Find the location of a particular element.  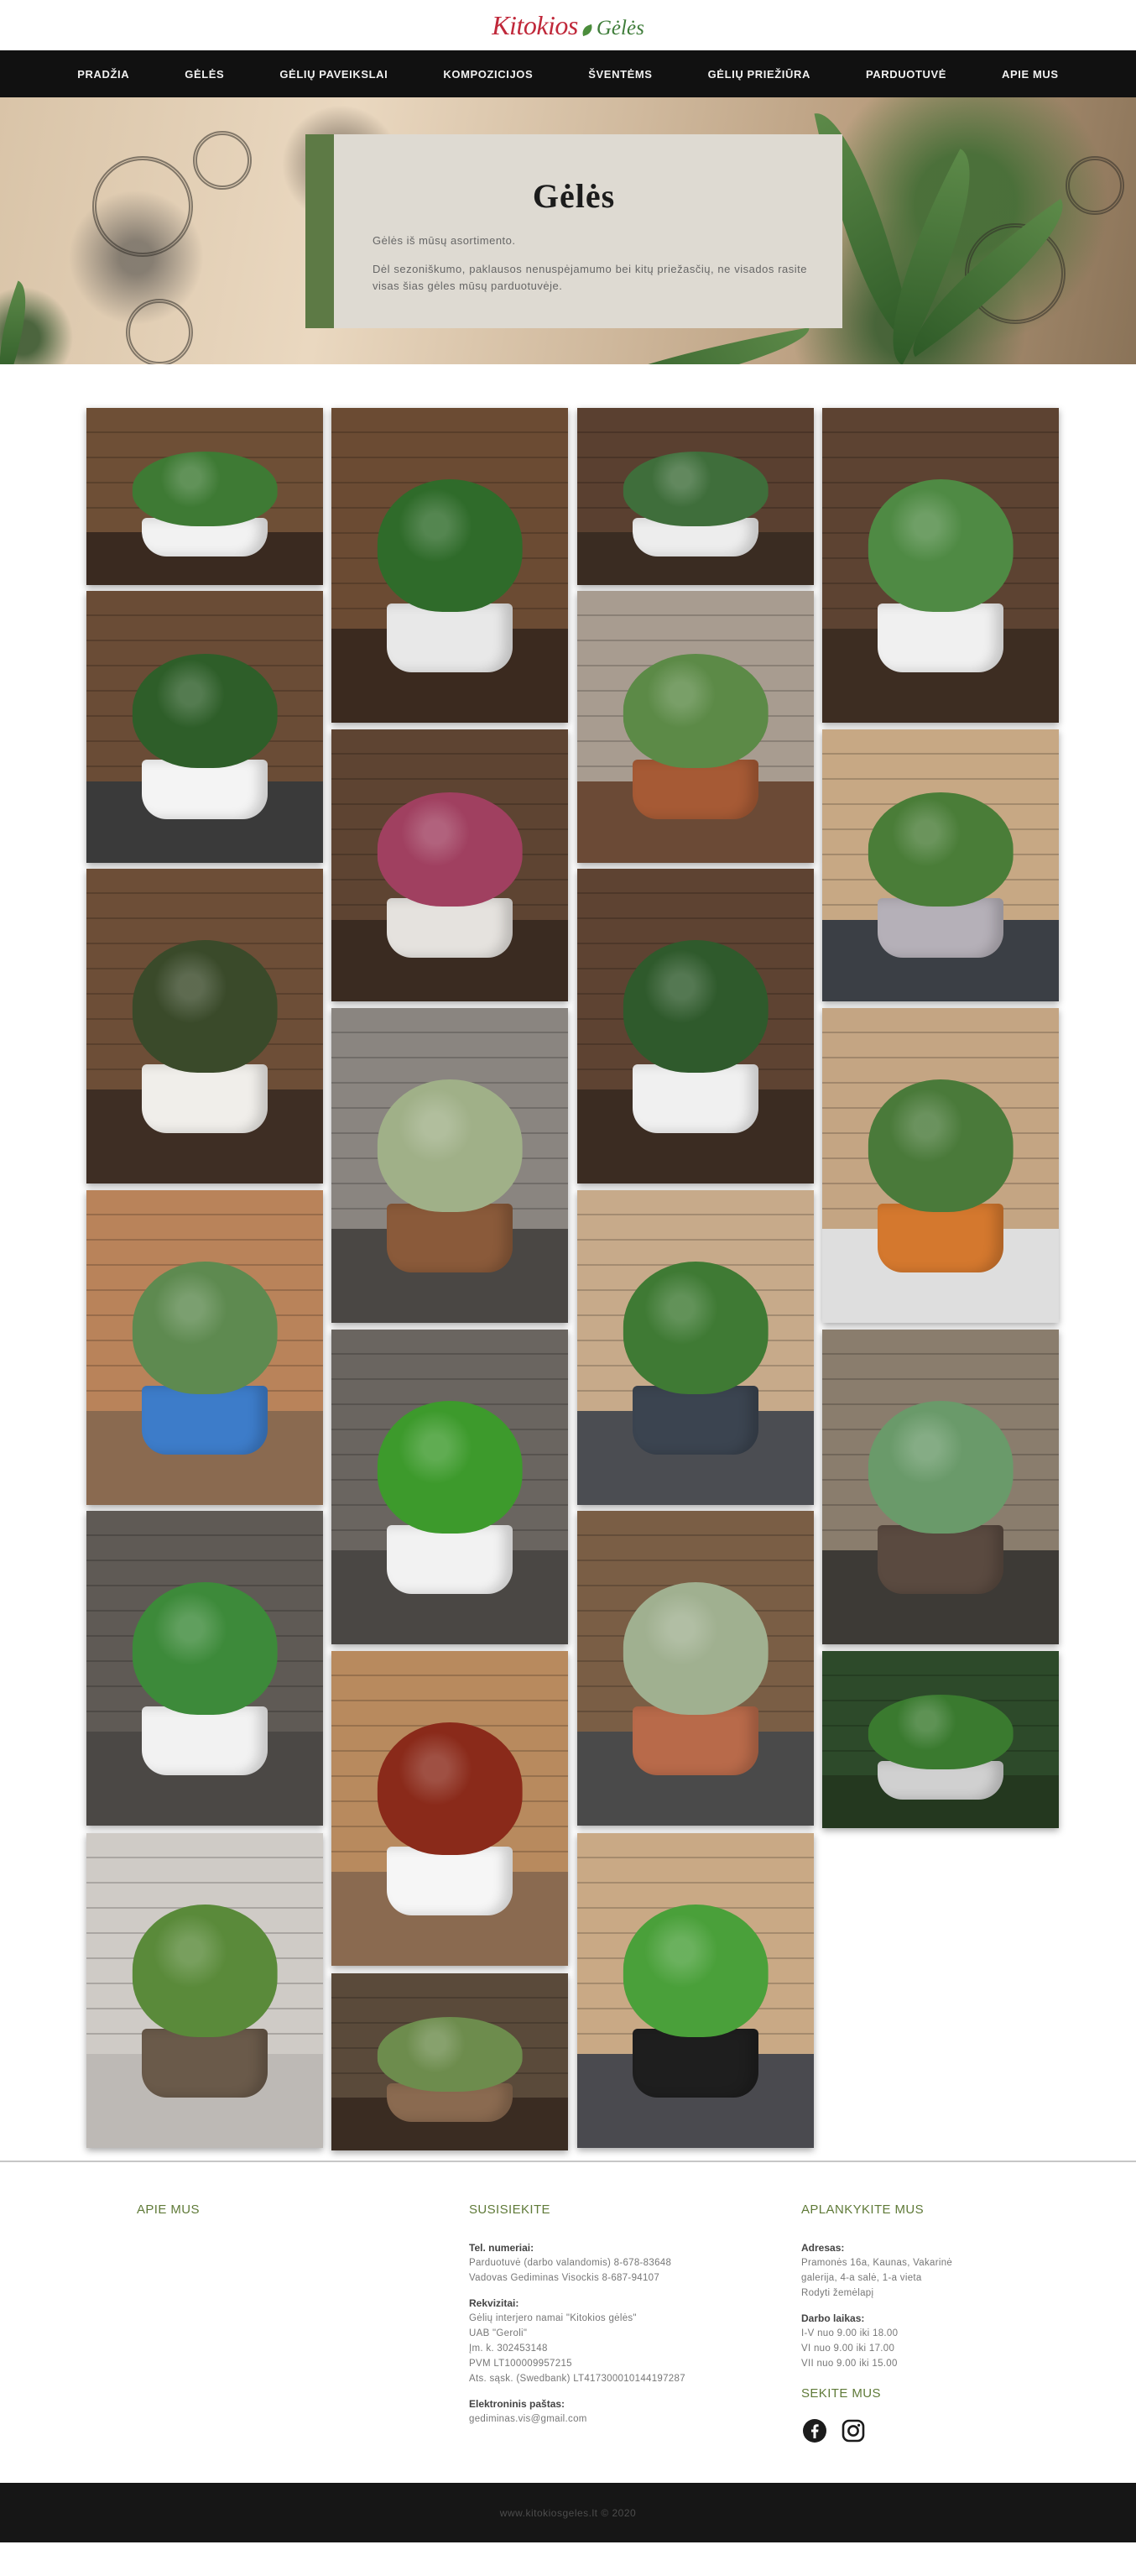

copyright-bar: www.kitokiosgeles.lt © 2020 is located at coordinates (568, 2512).